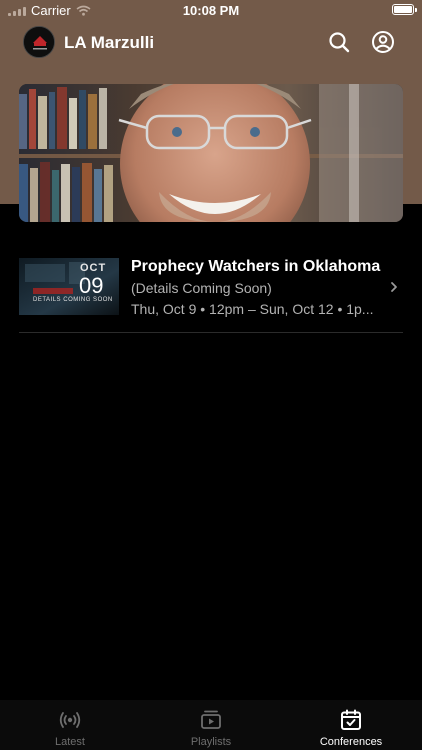  What do you see at coordinates (70, 742) in the screenshot?
I see `tab-latest-label: Latest` at bounding box center [70, 742].